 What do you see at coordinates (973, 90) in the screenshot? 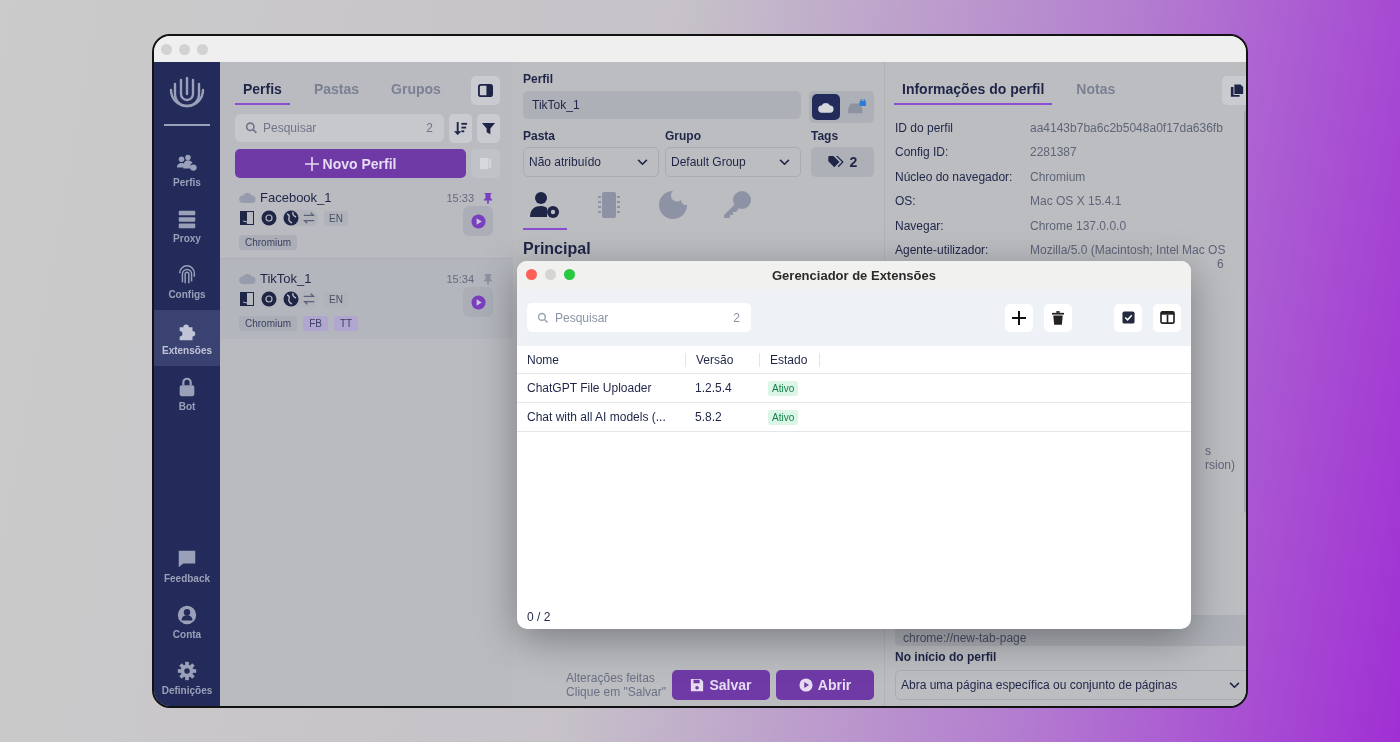
I see `tab: Informações do perfil` at bounding box center [973, 90].